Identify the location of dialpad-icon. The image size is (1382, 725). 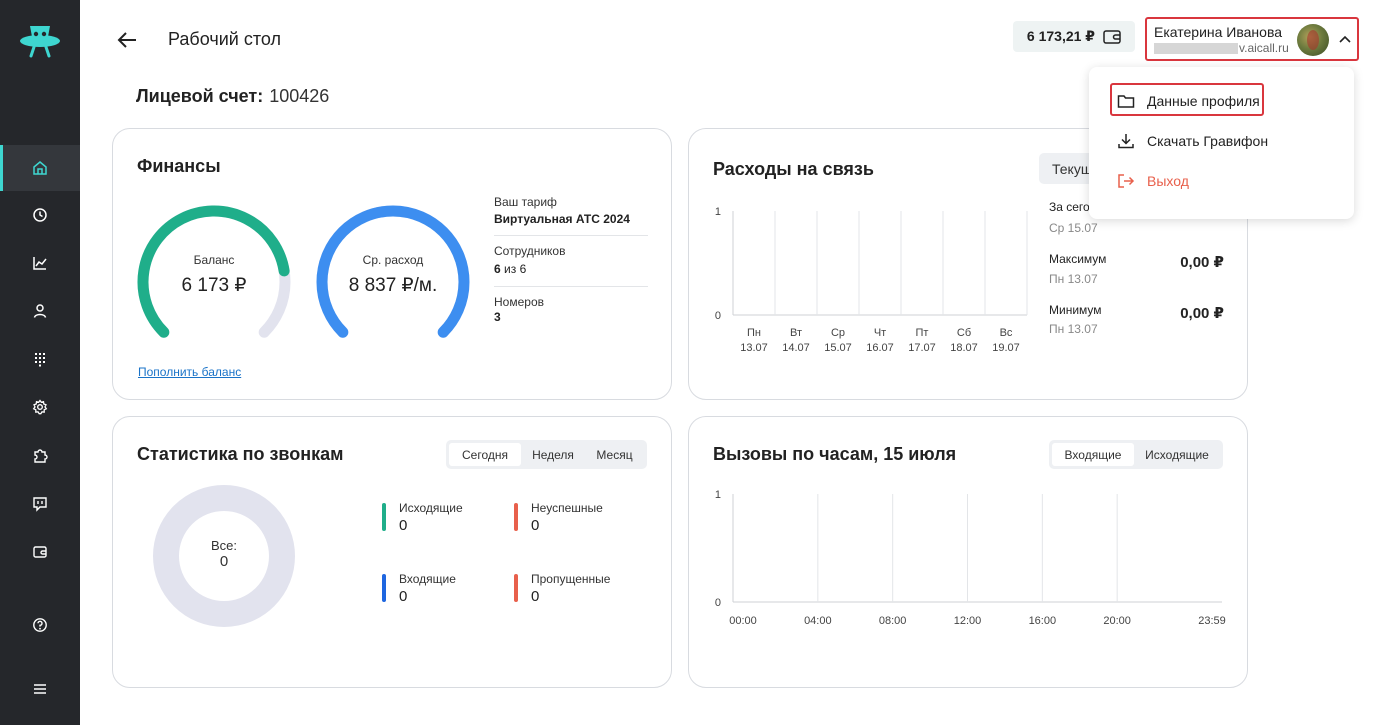
(40, 360).